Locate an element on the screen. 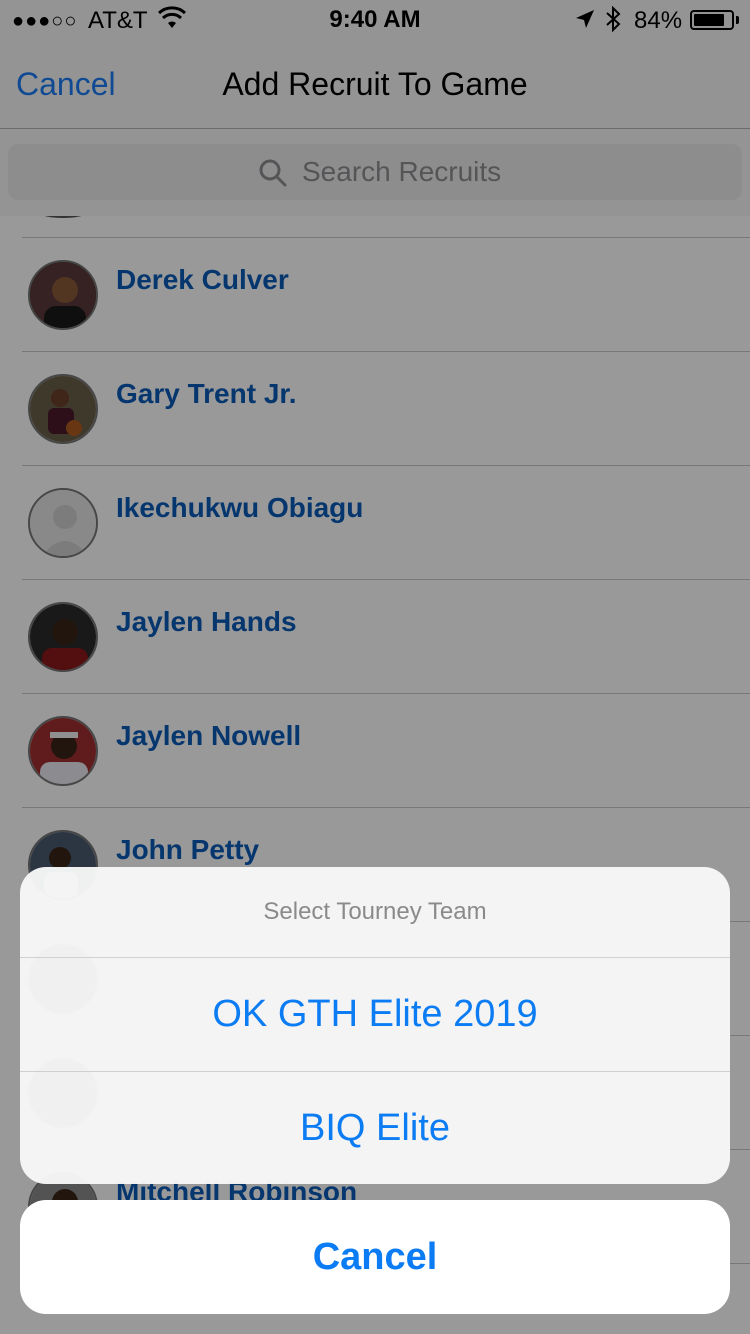 Image resolution: width=750 pixels, height=1334 pixels. option-ok-gth-elite-2019: OK GTH Elite 2019 is located at coordinates (375, 1015).